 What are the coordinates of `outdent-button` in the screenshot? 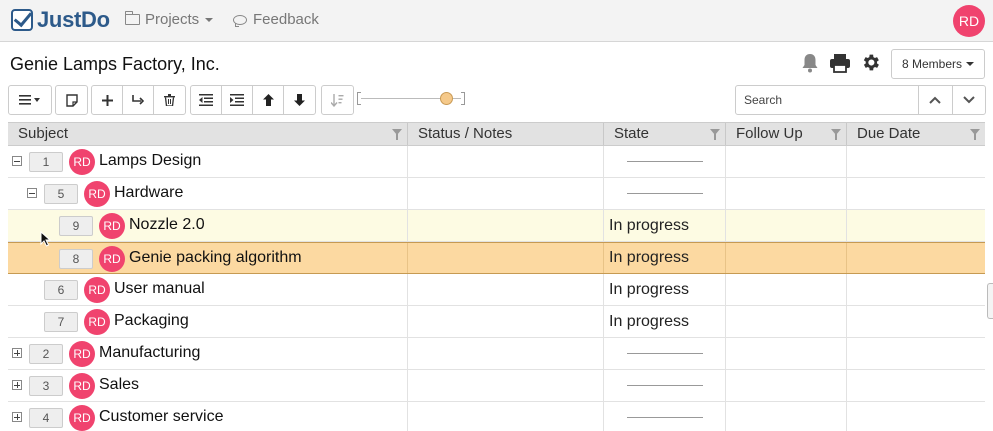 It's located at (206, 100).